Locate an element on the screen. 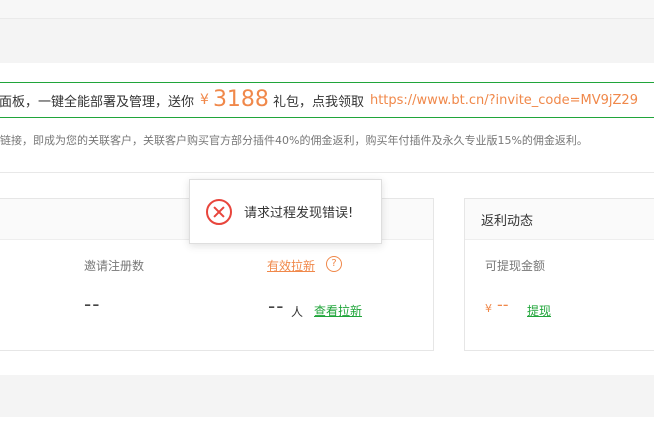  footer-band is located at coordinates (327, 396).